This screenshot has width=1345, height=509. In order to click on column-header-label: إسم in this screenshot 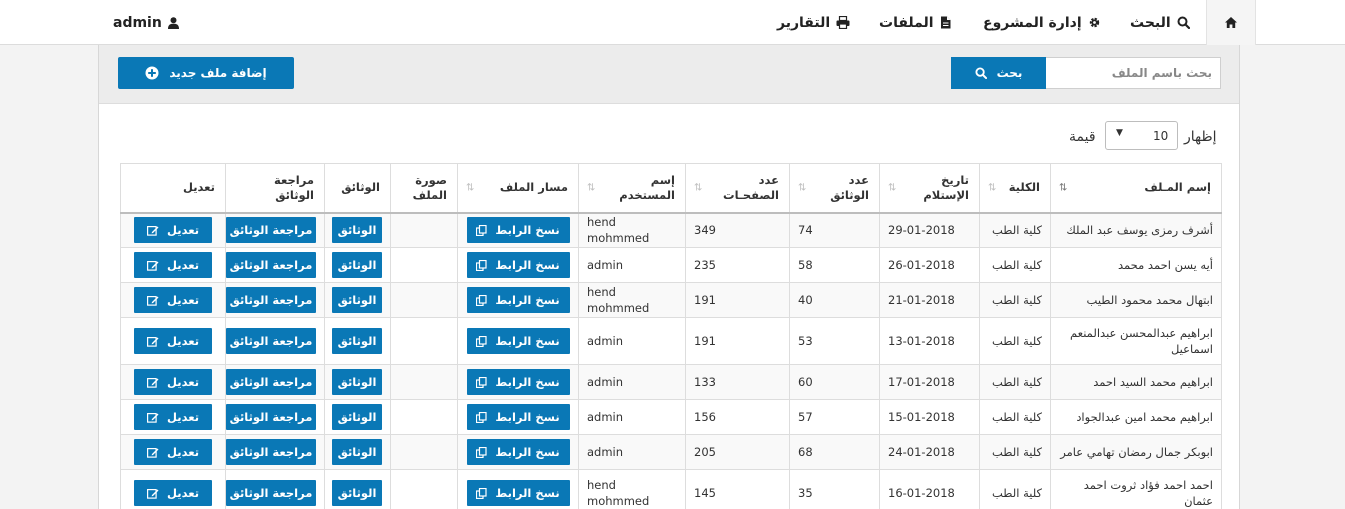, I will do `click(662, 179)`.